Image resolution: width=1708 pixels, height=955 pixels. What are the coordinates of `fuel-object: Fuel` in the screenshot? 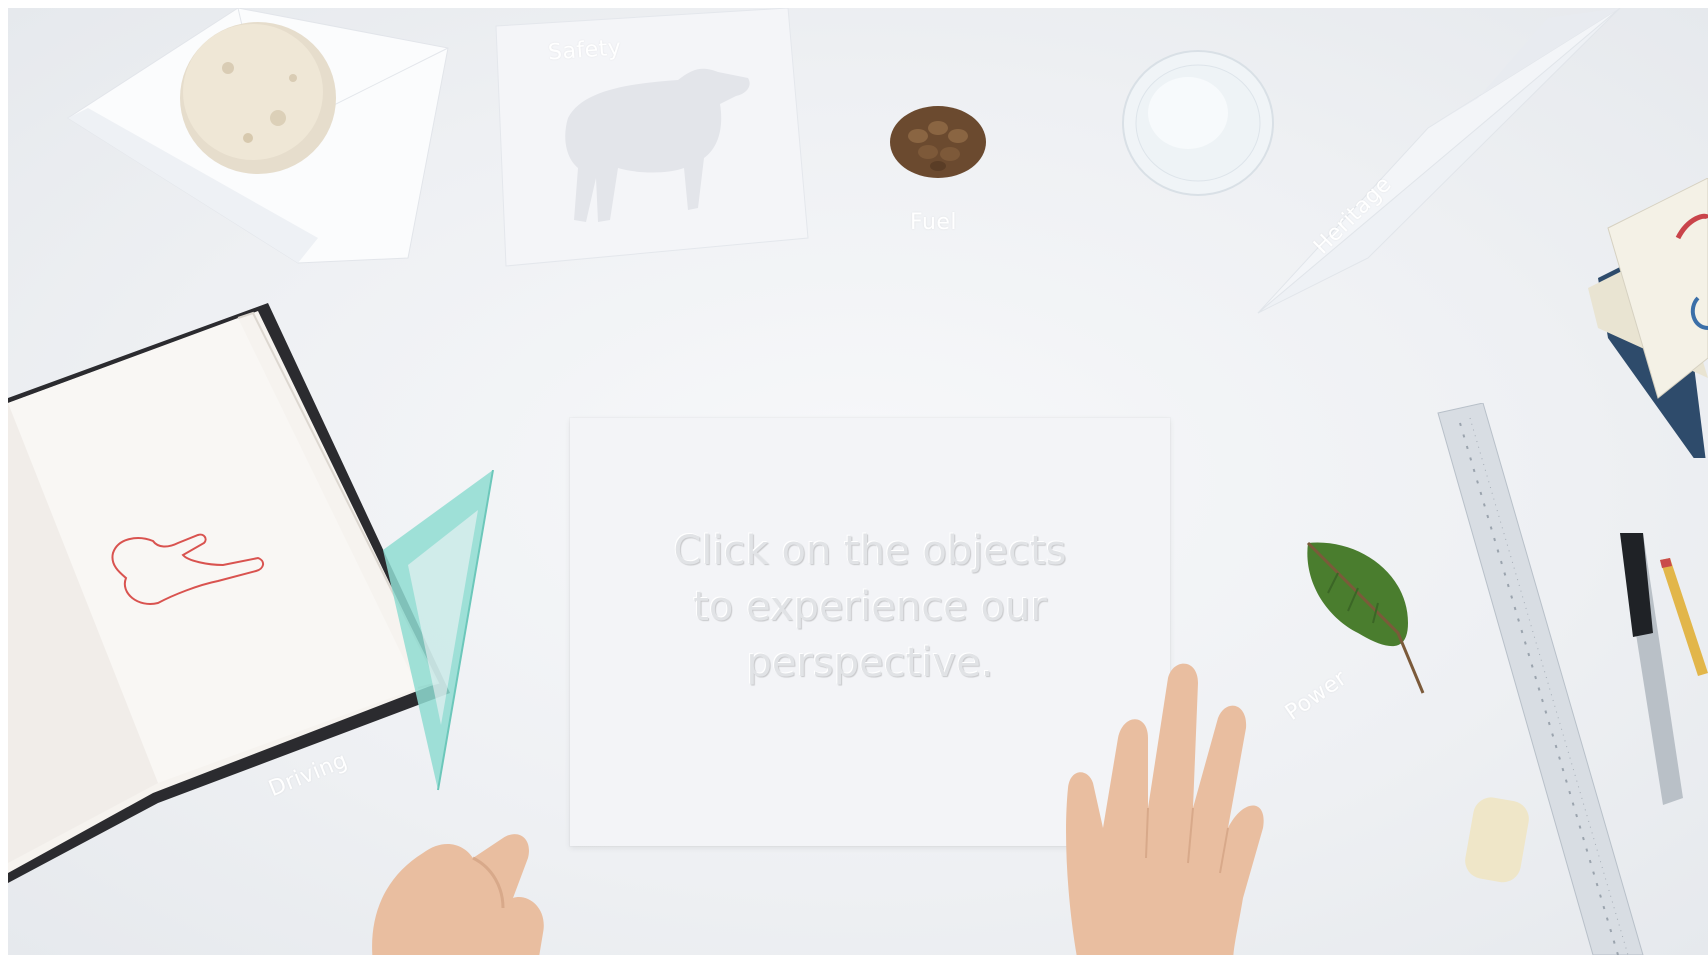 It's located at (938, 173).